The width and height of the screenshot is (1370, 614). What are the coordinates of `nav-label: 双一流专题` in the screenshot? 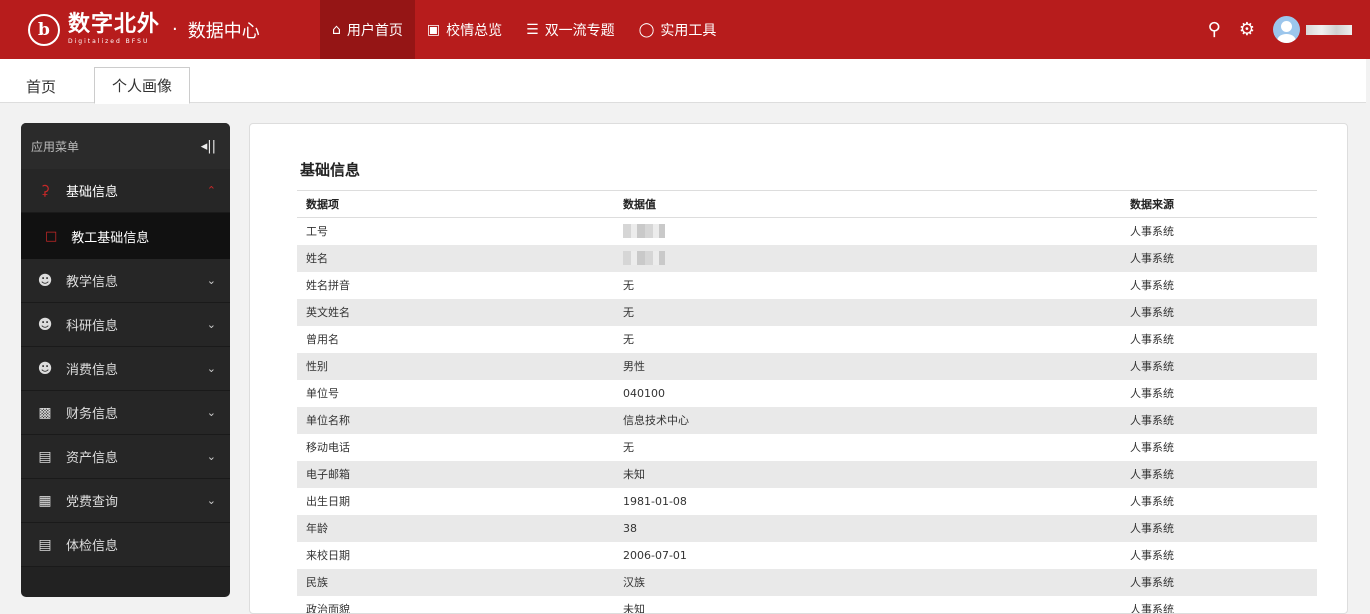 It's located at (579, 30).